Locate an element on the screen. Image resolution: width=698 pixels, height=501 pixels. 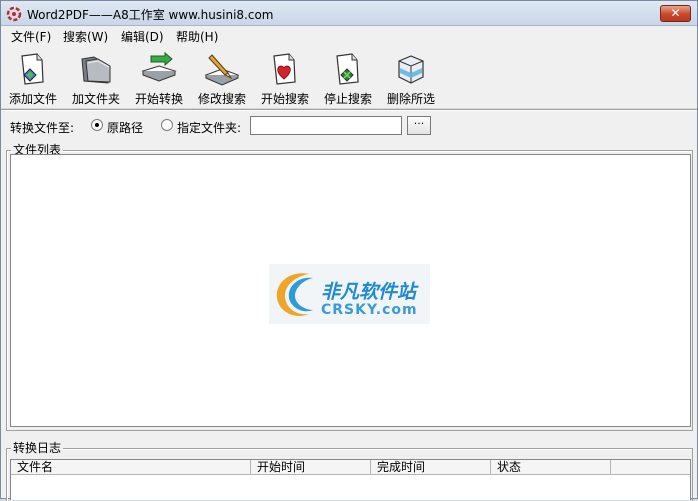
edit-search-icon is located at coordinates (222, 70).